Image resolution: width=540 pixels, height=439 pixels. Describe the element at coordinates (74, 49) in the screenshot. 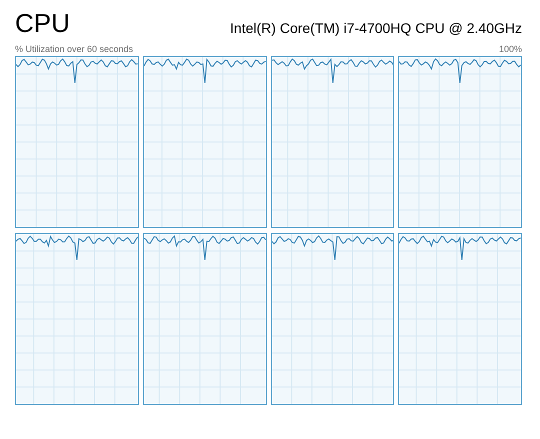

I see `graph-caption: % Utilization over 60 seconds` at that location.